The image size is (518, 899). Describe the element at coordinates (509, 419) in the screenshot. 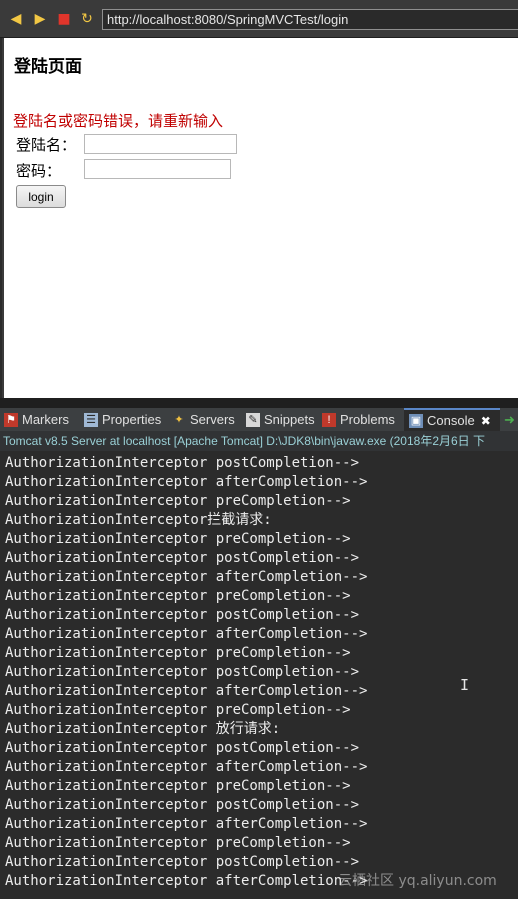

I see `more-views-icon: ➜` at that location.